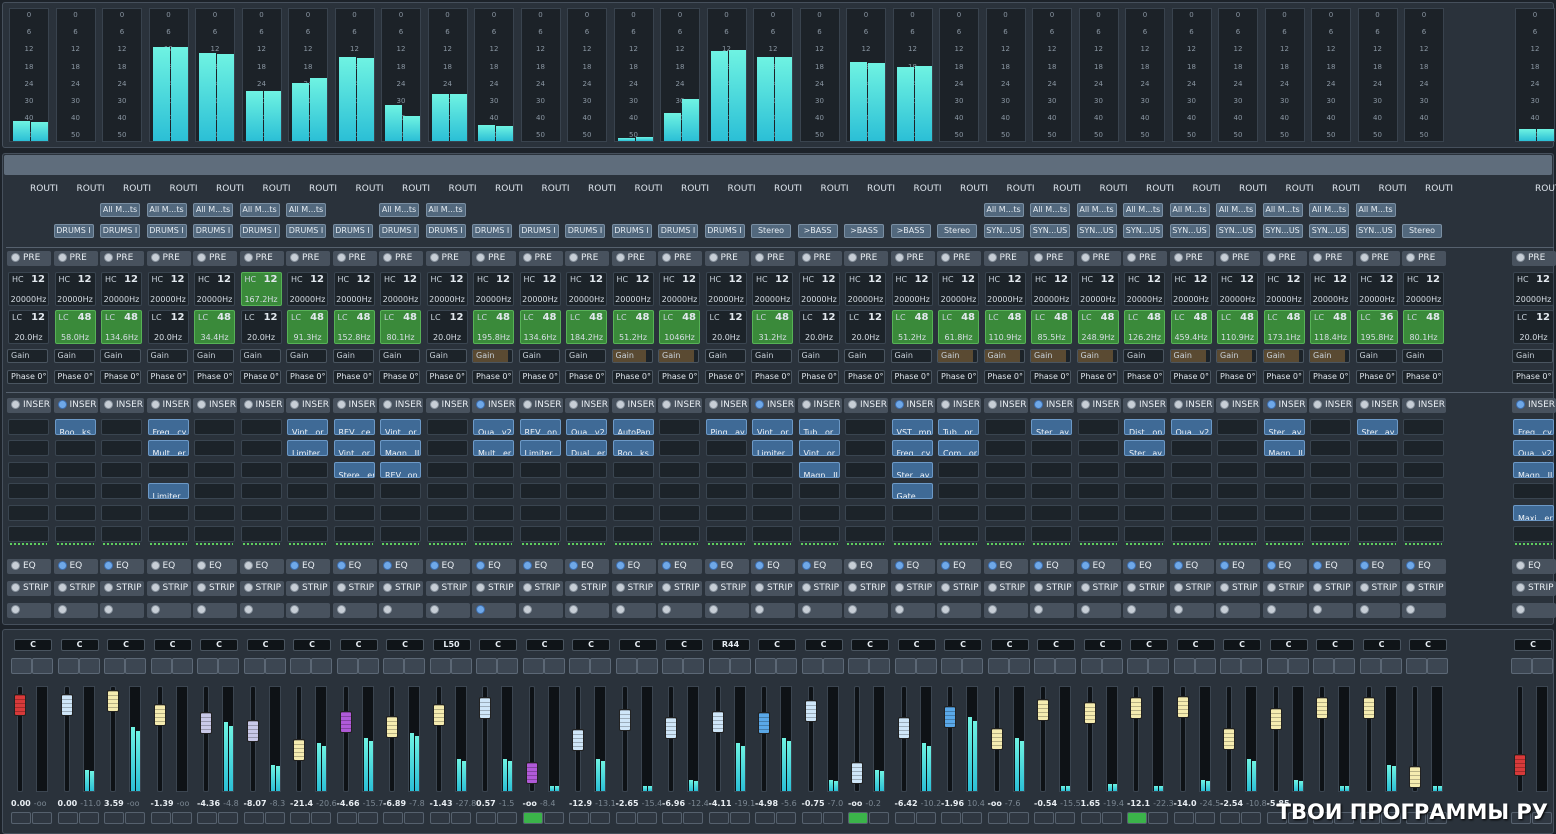 The width and height of the screenshot is (1556, 834). What do you see at coordinates (1533, 427) in the screenshot?
I see `insert-slot: Freq...cy` at bounding box center [1533, 427].